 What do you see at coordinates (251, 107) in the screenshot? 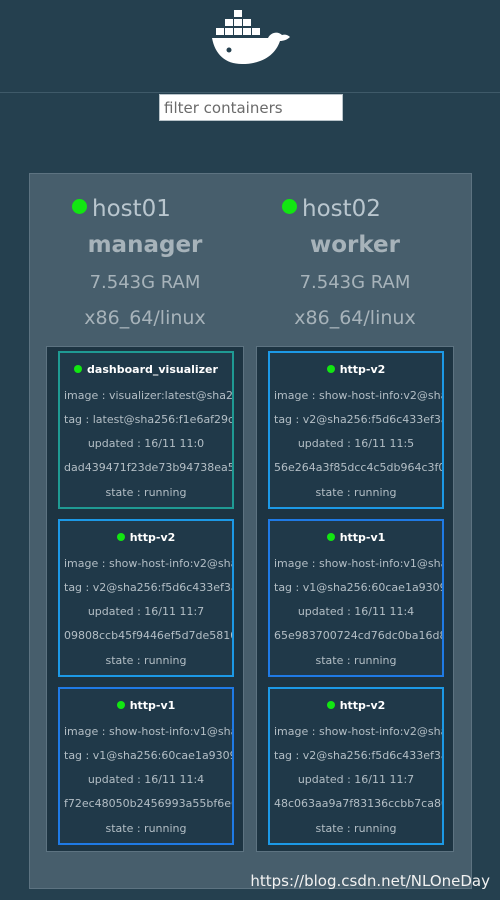
I see `filter-containers-input` at bounding box center [251, 107].